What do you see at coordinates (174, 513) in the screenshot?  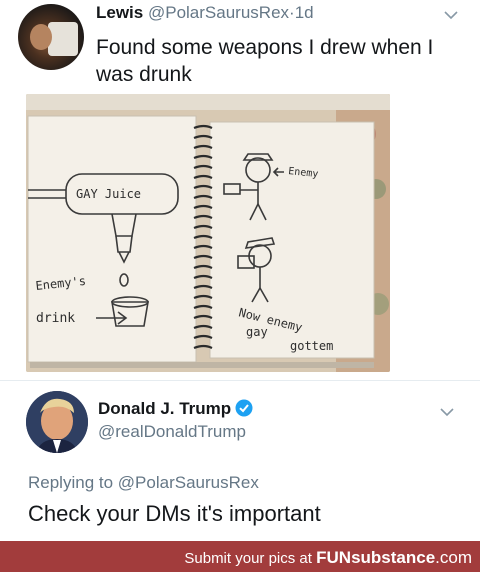 I see `tweet-text: Check your DMs it's important` at bounding box center [174, 513].